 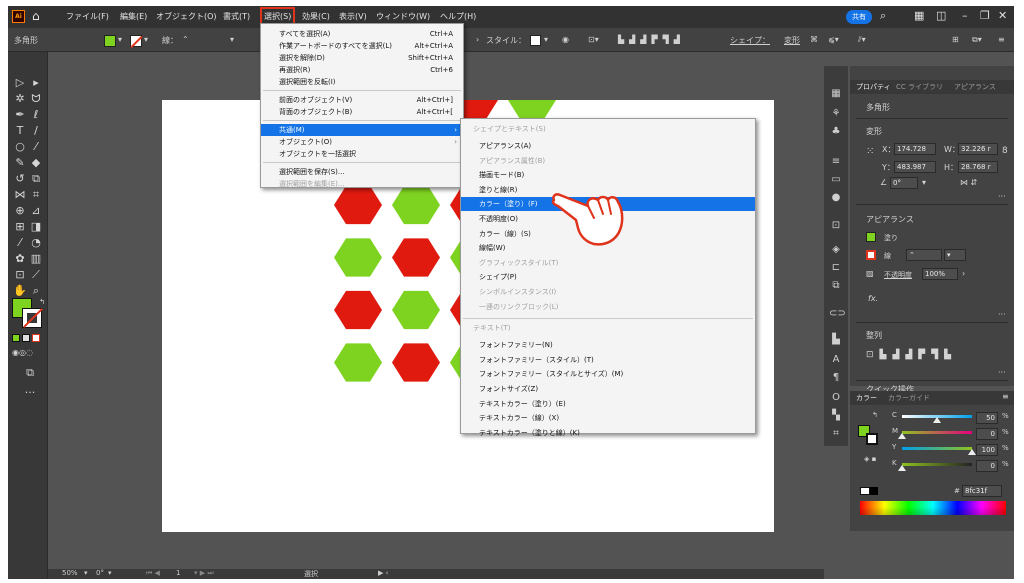 I want to click on pen-tool-icon: ✒, so click(x=20, y=114).